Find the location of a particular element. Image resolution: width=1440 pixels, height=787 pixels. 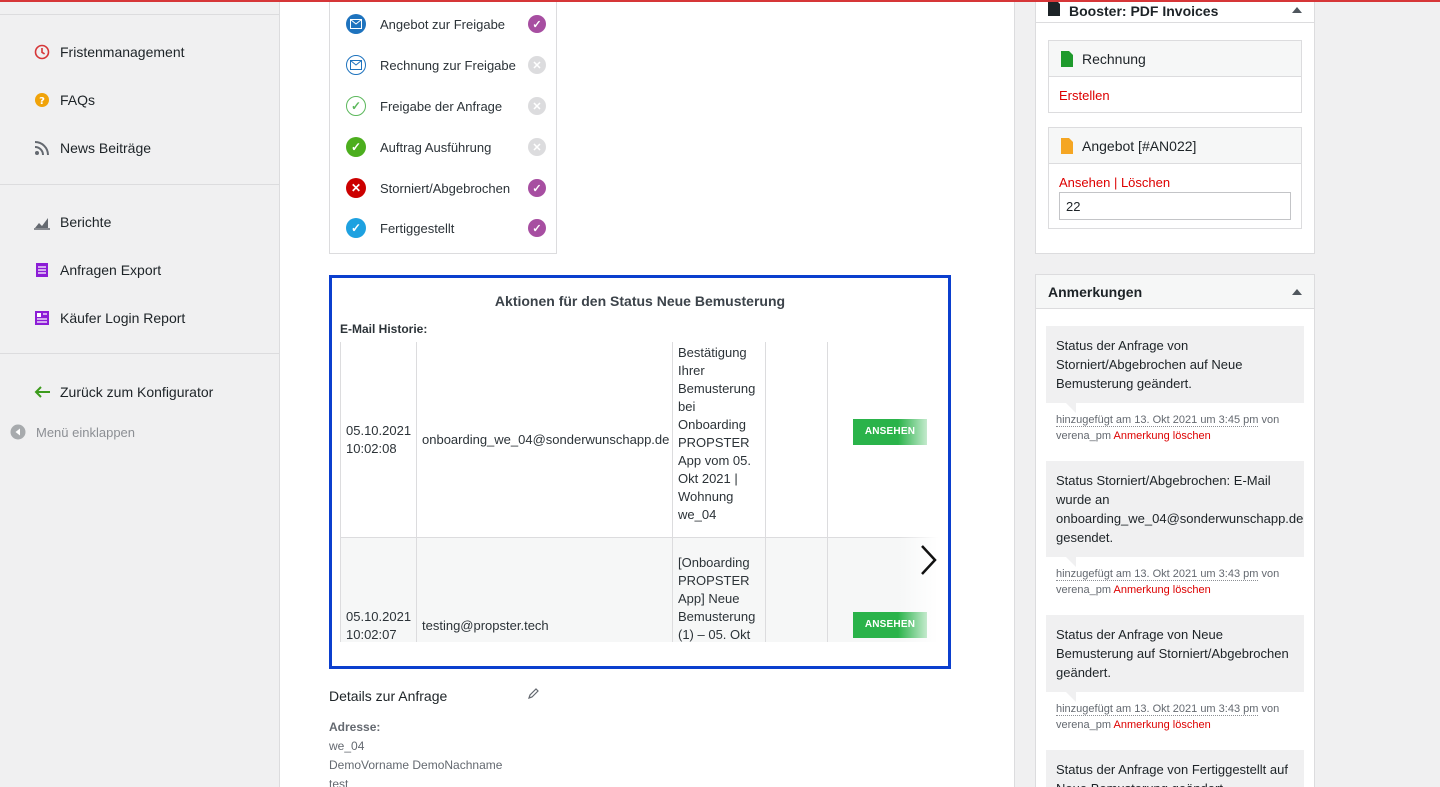

booster-header: Booster: PDF Invoices is located at coordinates (1175, 11).